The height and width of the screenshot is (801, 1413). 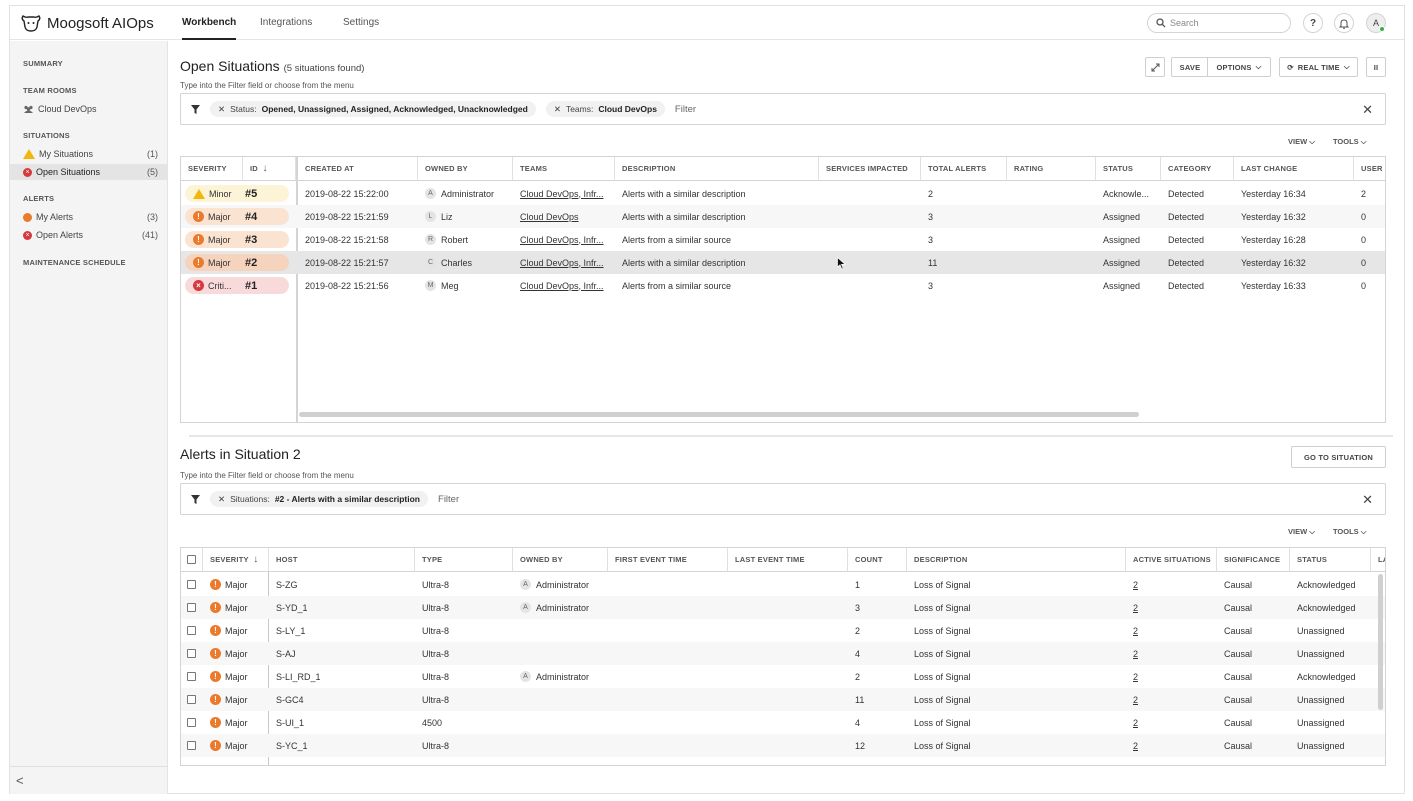 What do you see at coordinates (209, 28) in the screenshot?
I see `tab-workbench: Workbench` at bounding box center [209, 28].